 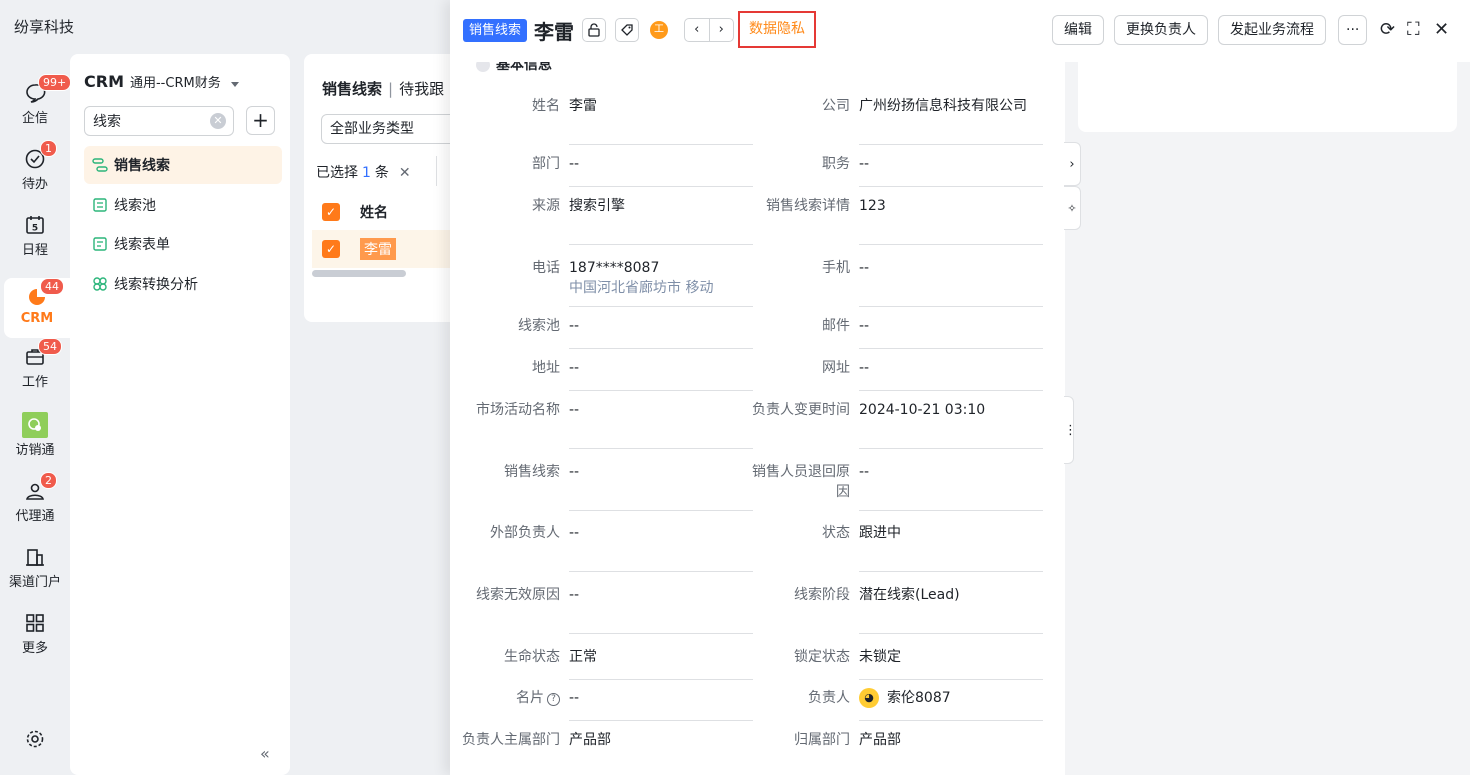 I want to click on field-label-text: 线索无效原因, so click(x=518, y=595).